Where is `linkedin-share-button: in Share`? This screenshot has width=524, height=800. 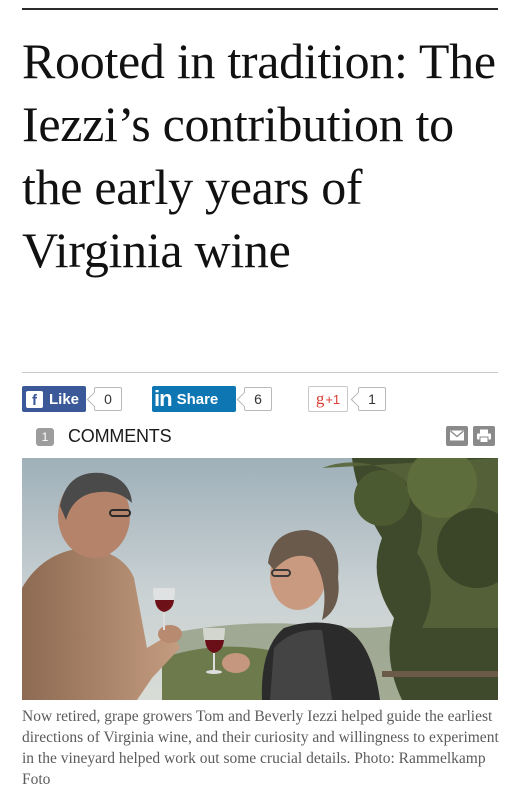
linkedin-share-button: in Share is located at coordinates (194, 399).